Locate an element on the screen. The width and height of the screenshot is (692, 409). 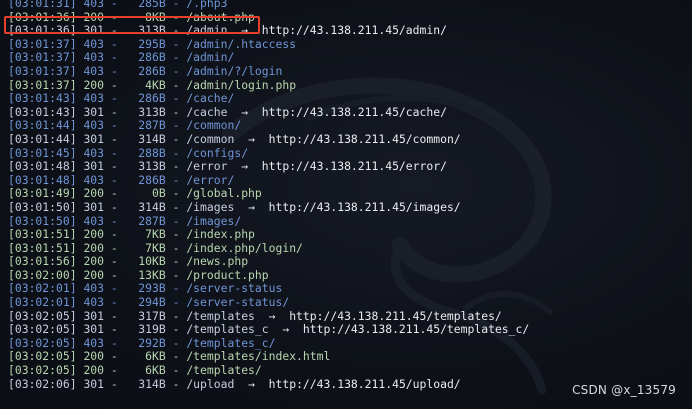
log-time: [03:01:49] is located at coordinates (42, 193).